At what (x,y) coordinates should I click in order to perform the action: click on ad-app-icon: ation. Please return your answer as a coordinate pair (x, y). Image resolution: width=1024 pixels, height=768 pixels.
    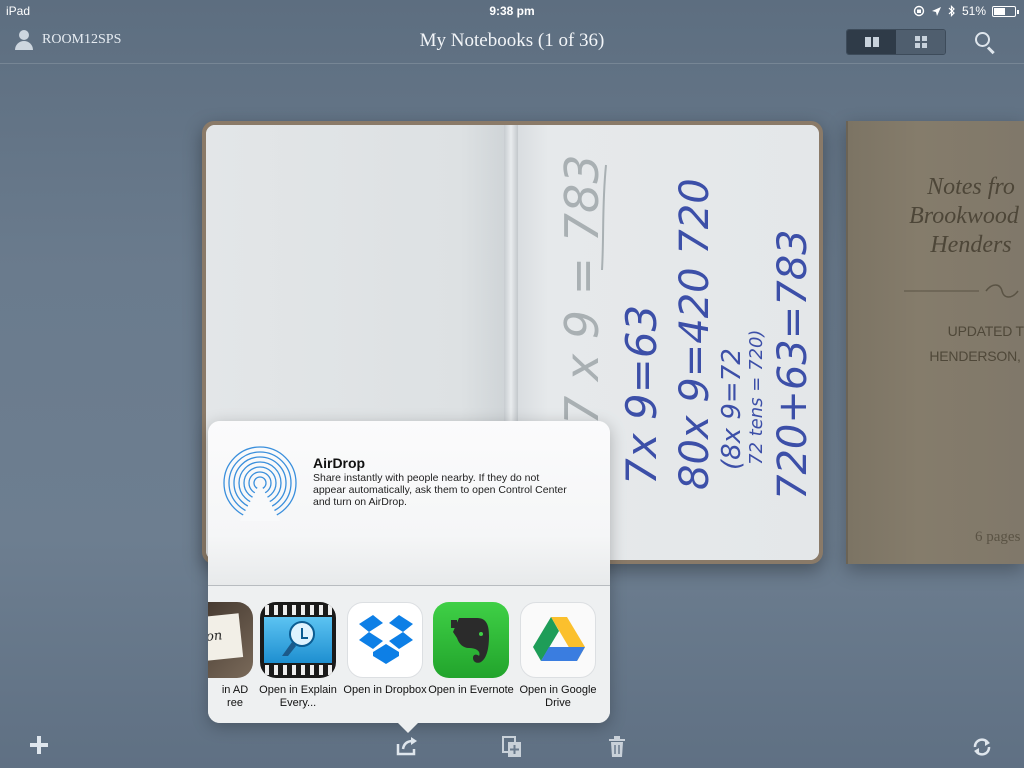
    Looking at the image, I should click on (230, 640).